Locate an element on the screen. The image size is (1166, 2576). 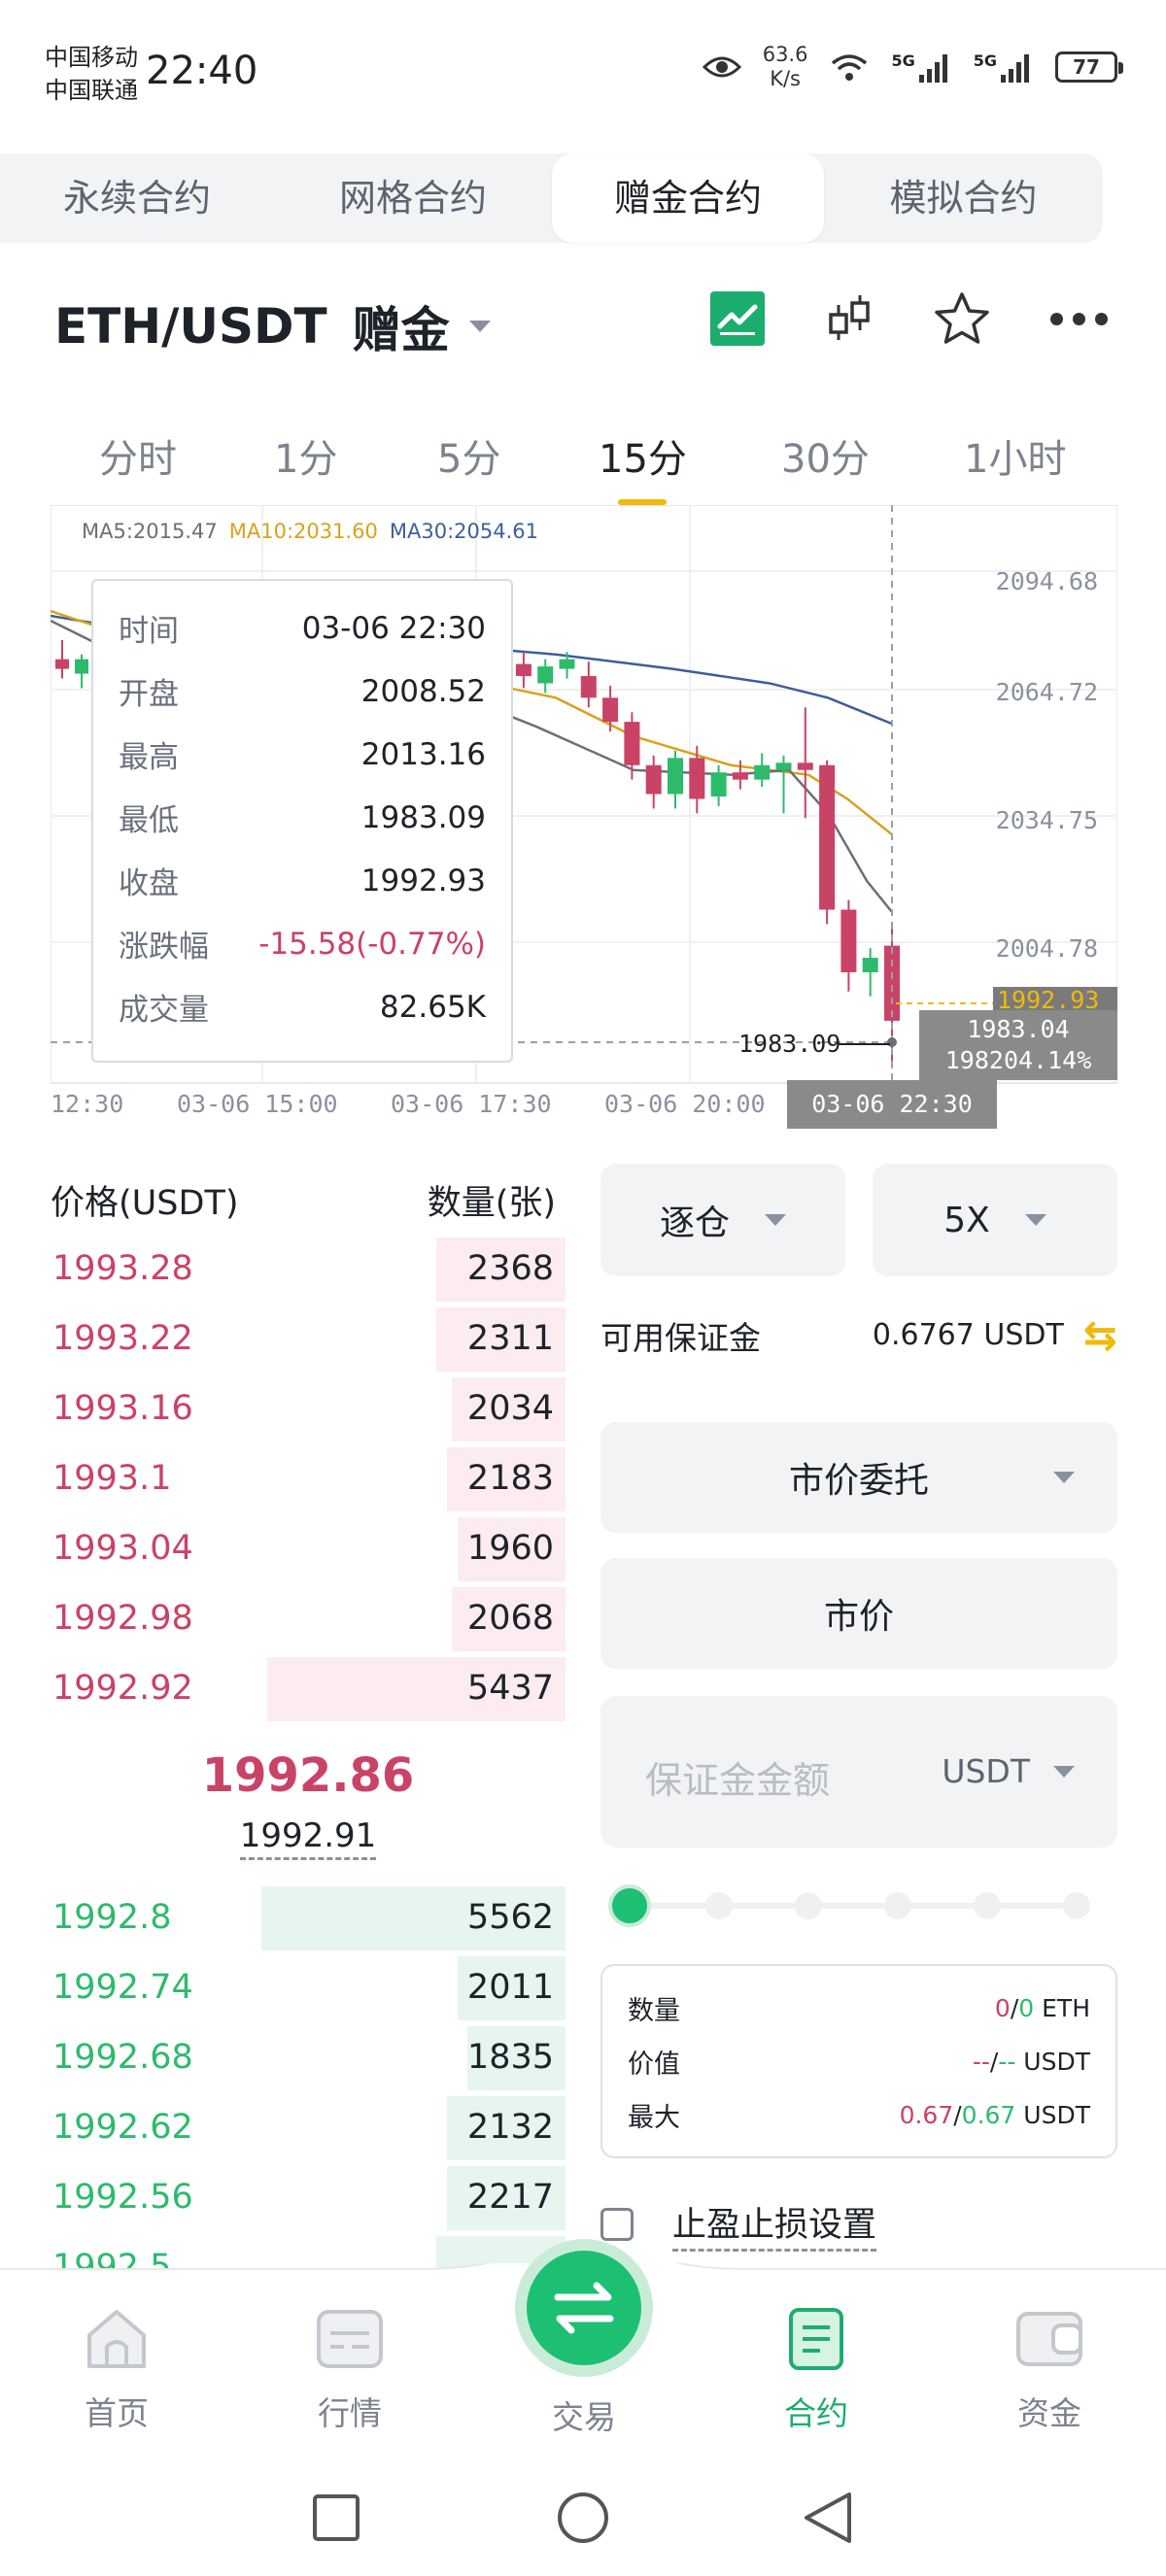
tab-timeshare: 分时 is located at coordinates (138, 455).